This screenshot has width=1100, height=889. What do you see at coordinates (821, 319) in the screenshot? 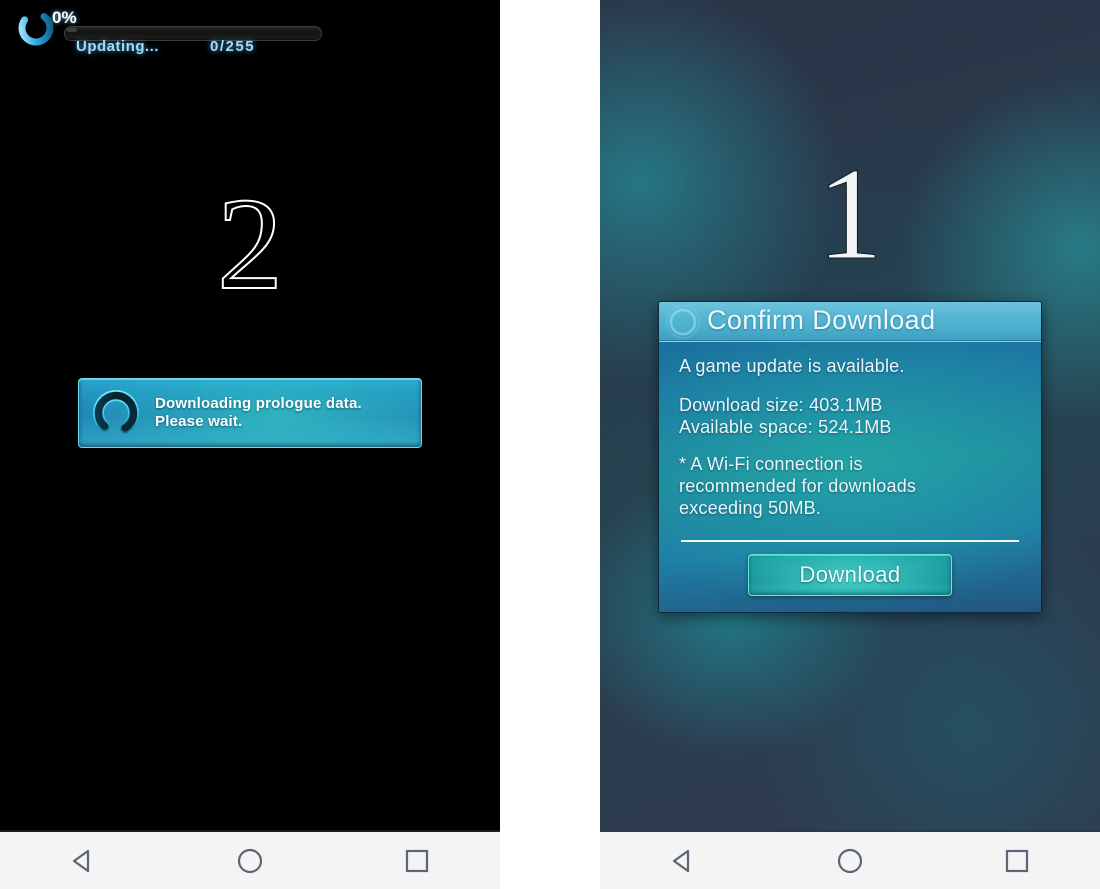
I see `dialog-title: Confirm Download` at bounding box center [821, 319].